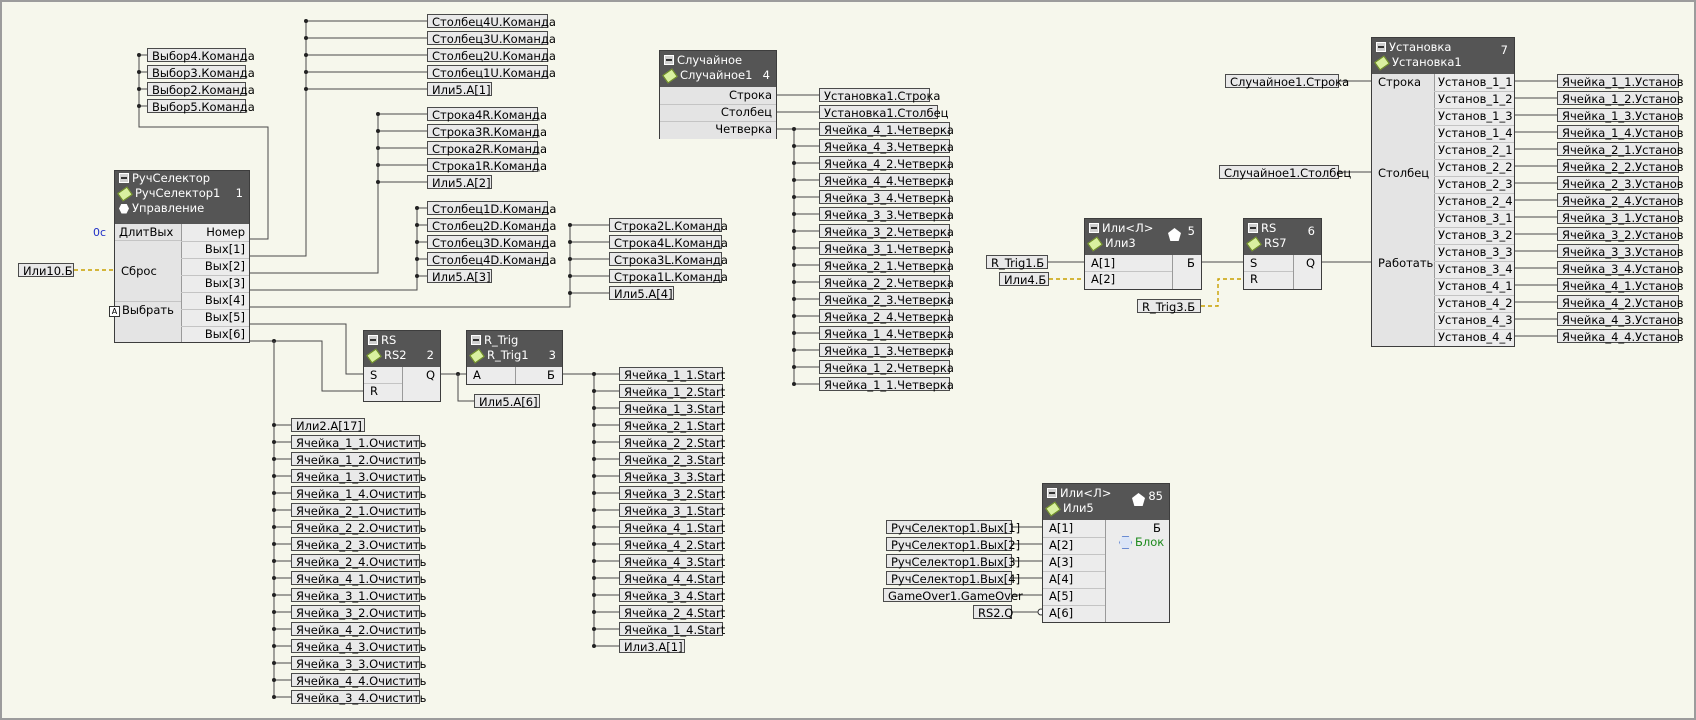  Describe the element at coordinates (358, 527) in the screenshot. I see `clear-label: Ячейка_2_2.Очистить` at that location.